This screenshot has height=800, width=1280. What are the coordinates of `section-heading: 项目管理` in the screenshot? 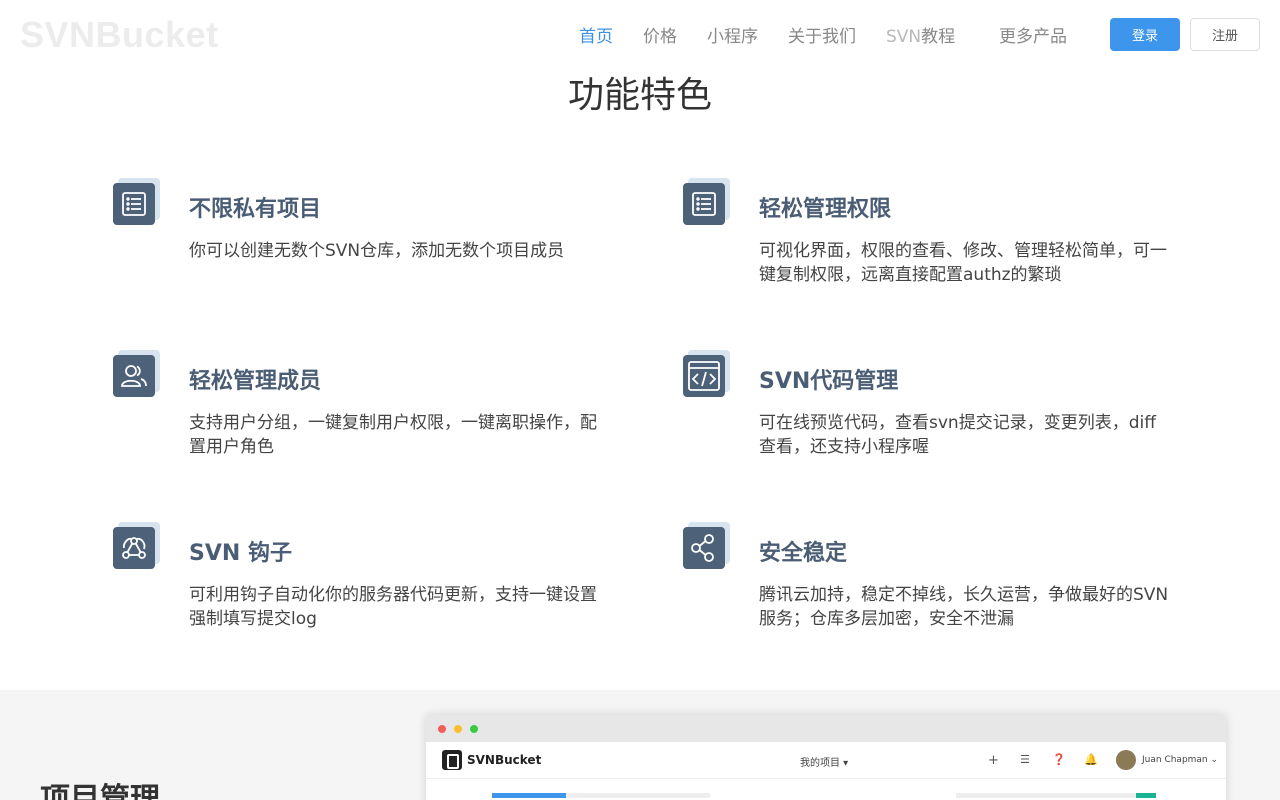 It's located at (100, 791).